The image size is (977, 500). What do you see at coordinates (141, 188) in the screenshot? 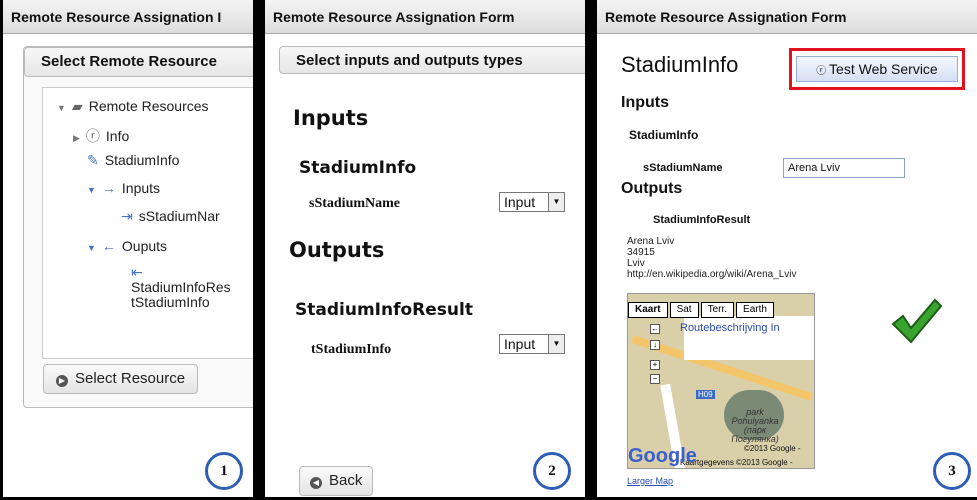
I see `tree-node-label: Inputs` at bounding box center [141, 188].